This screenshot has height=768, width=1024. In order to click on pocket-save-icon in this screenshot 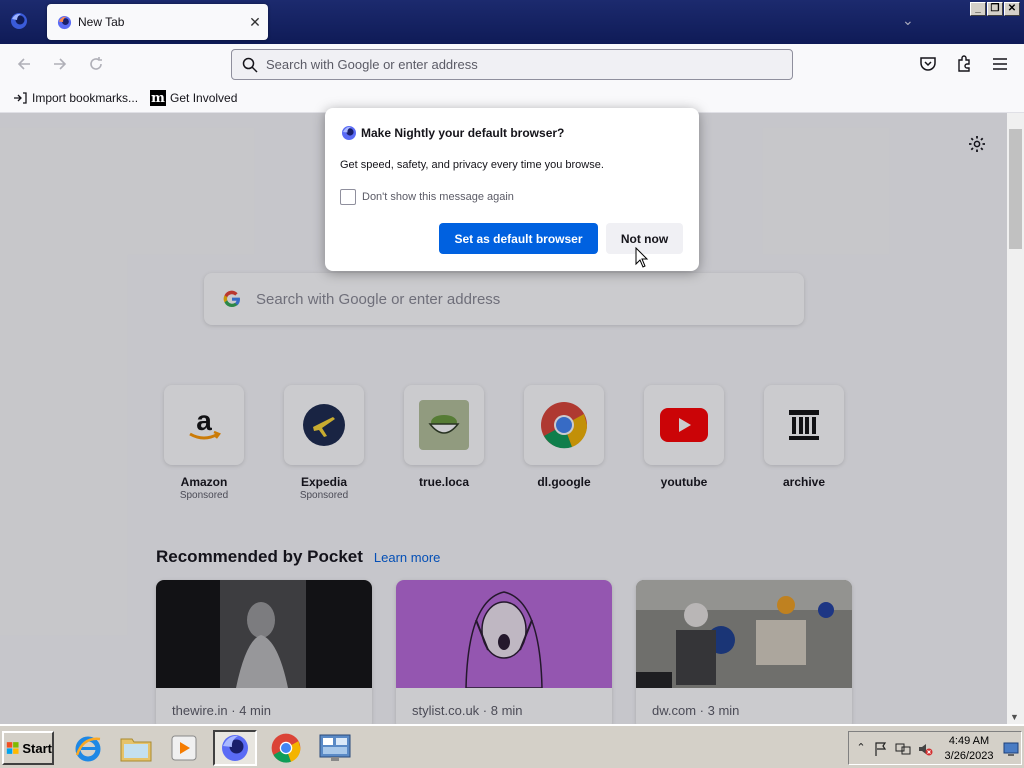, I will do `click(928, 64)`.